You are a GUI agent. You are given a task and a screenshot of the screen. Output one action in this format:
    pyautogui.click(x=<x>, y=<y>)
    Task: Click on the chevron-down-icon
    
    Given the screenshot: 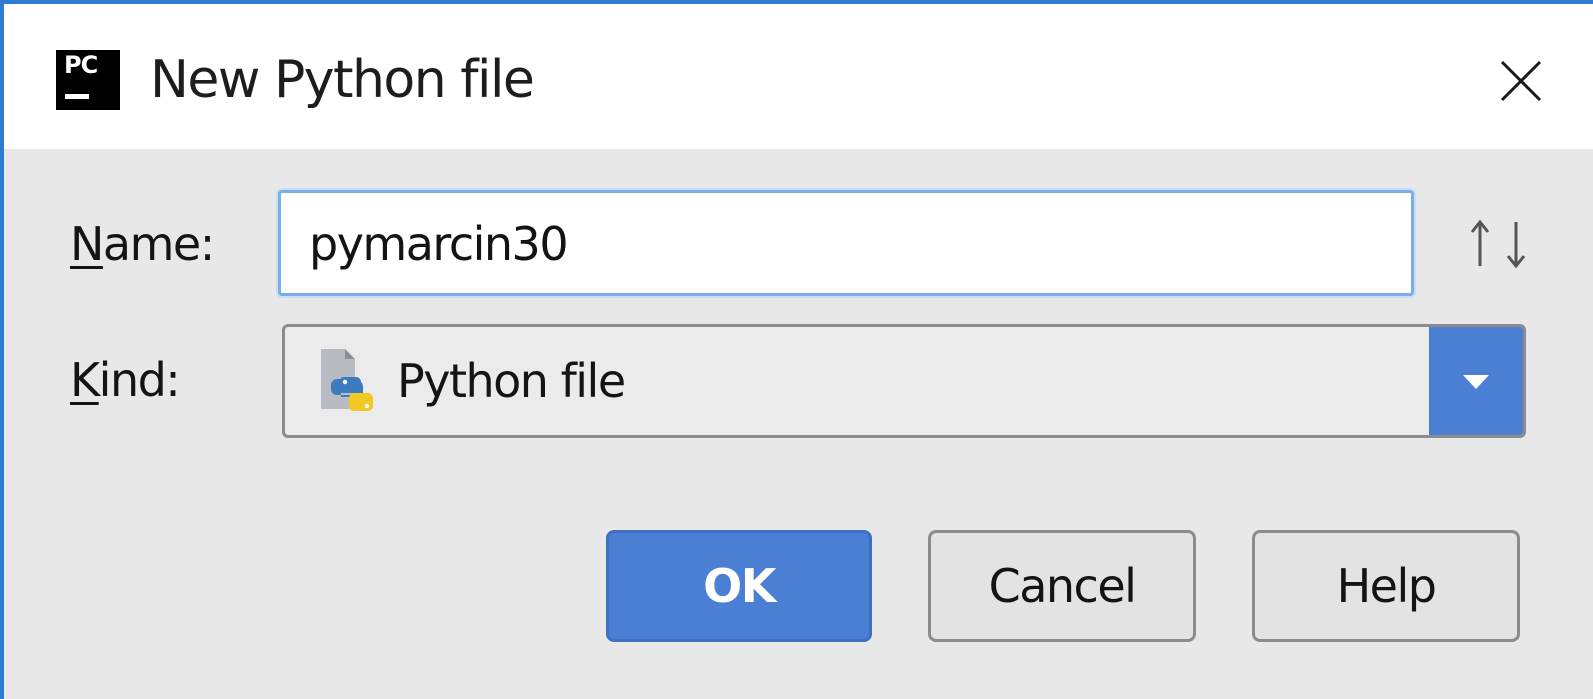 What is the action you would take?
    pyautogui.click(x=1476, y=382)
    